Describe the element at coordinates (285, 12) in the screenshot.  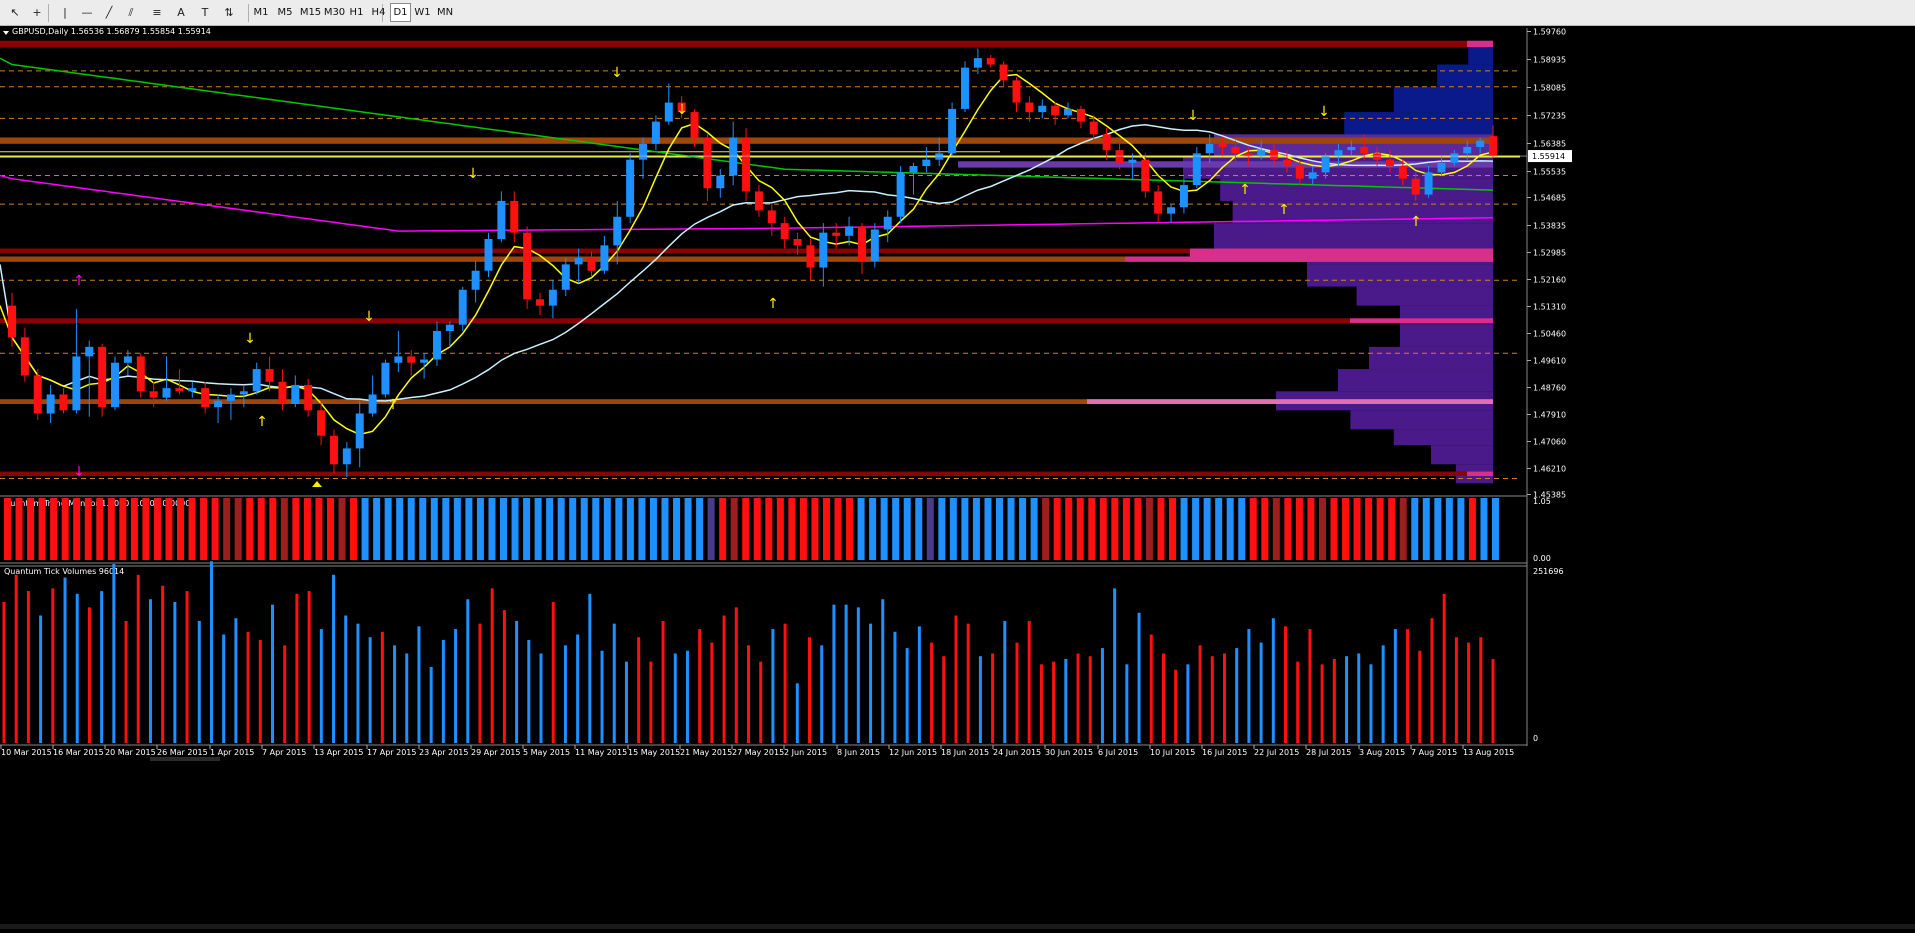
I see `timeframe-m5-button: M5` at that location.